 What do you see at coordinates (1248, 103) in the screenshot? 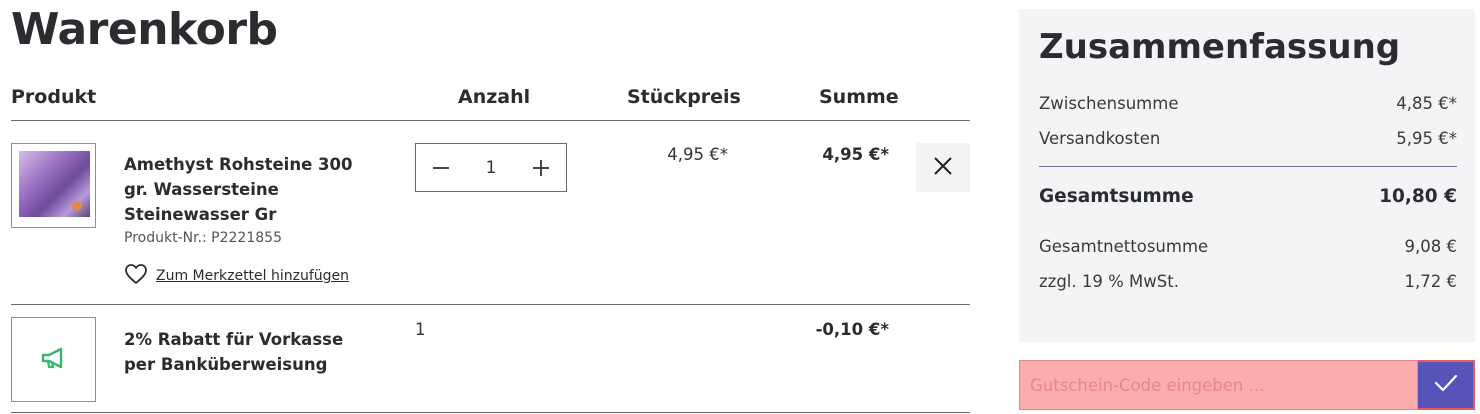
I see `subtotal-row: Zwischensumme 4,85 €*` at bounding box center [1248, 103].